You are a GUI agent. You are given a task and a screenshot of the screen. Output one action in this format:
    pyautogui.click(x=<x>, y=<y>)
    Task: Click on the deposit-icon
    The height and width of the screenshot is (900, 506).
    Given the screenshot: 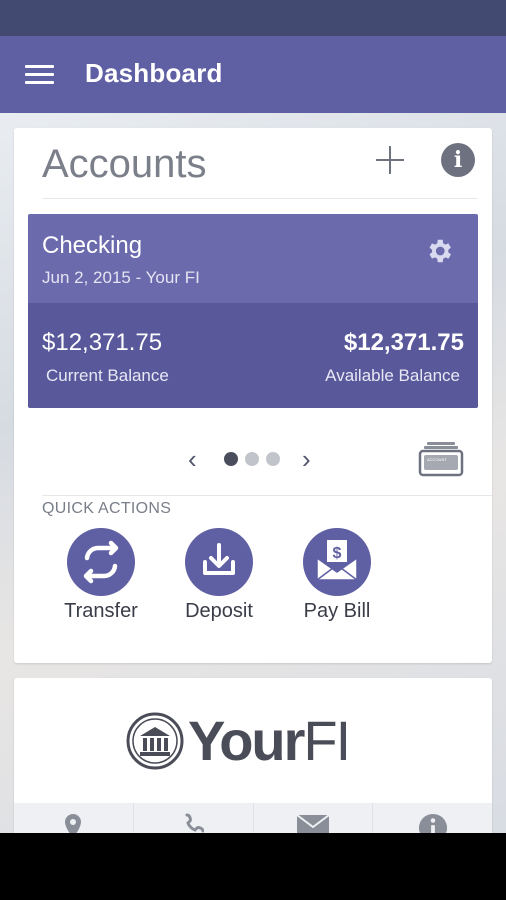 What is the action you would take?
    pyautogui.click(x=219, y=562)
    